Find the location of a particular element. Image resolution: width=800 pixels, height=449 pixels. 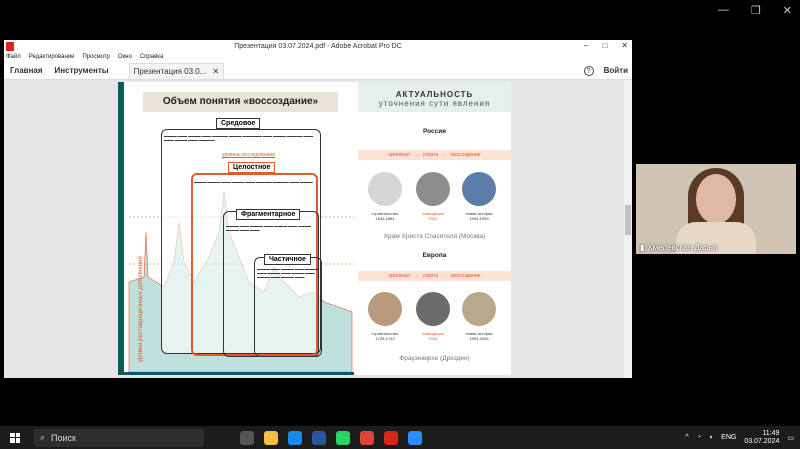

participant-video: ▮ Хмелевская Дарья is located at coordinates (716, 209).